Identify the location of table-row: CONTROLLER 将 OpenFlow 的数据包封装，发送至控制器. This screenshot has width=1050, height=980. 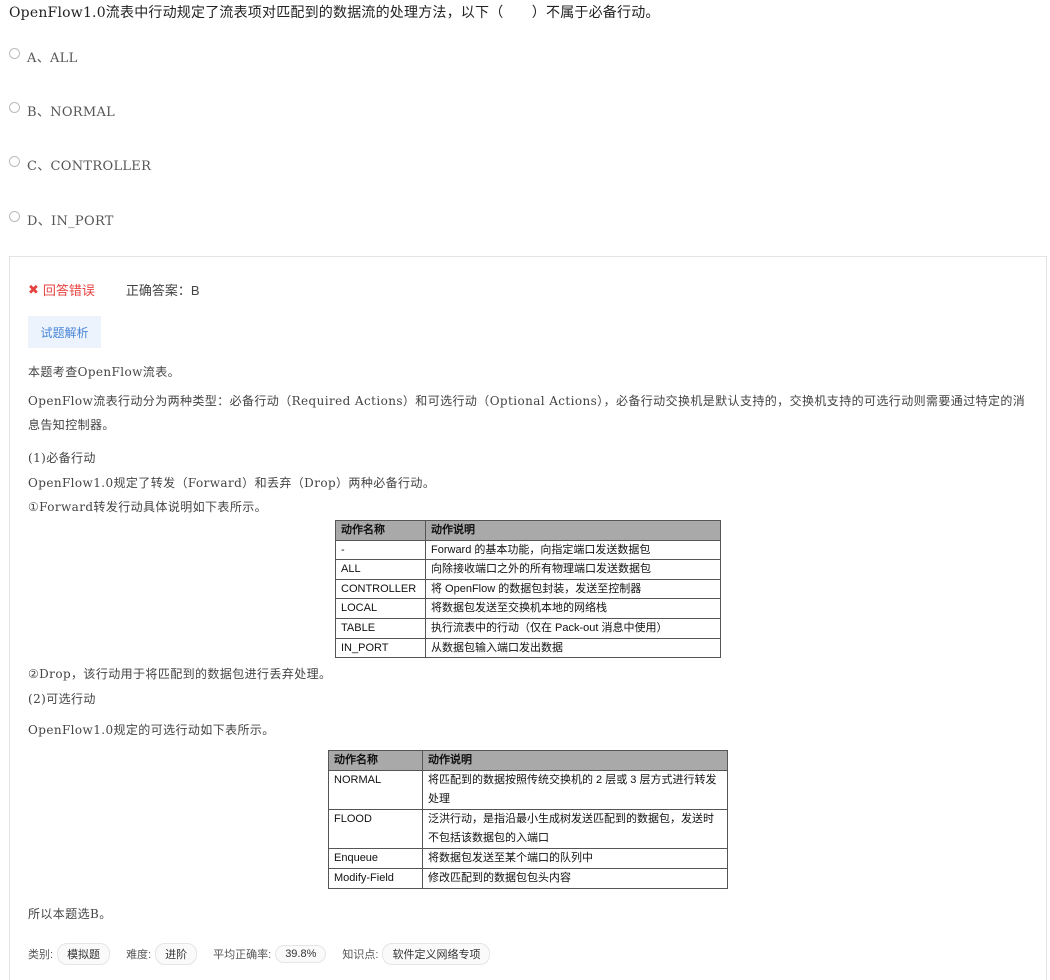
(528, 589).